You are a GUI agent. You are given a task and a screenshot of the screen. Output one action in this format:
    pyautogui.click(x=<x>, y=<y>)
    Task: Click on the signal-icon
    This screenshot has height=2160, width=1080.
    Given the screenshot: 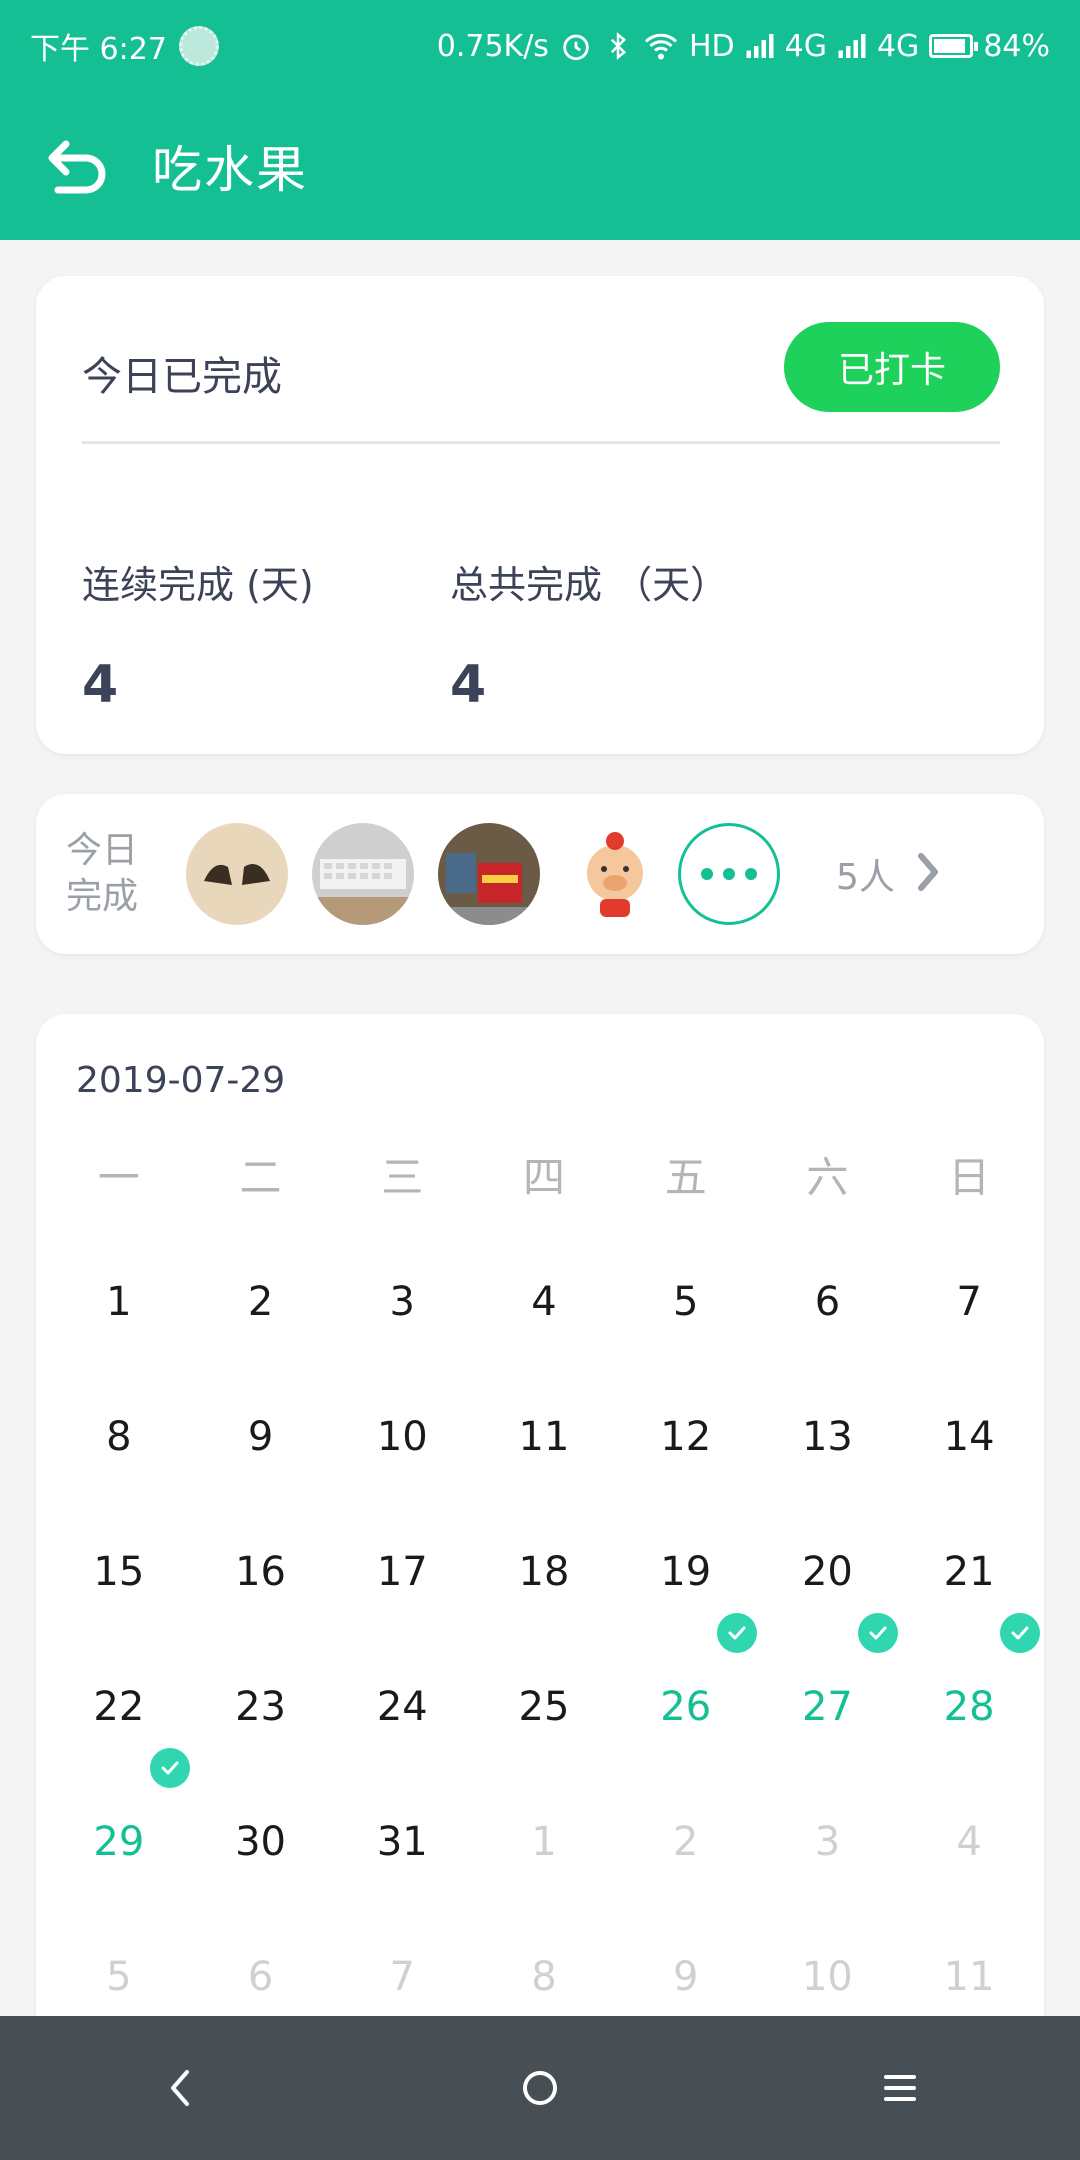 What is the action you would take?
    pyautogui.click(x=760, y=46)
    